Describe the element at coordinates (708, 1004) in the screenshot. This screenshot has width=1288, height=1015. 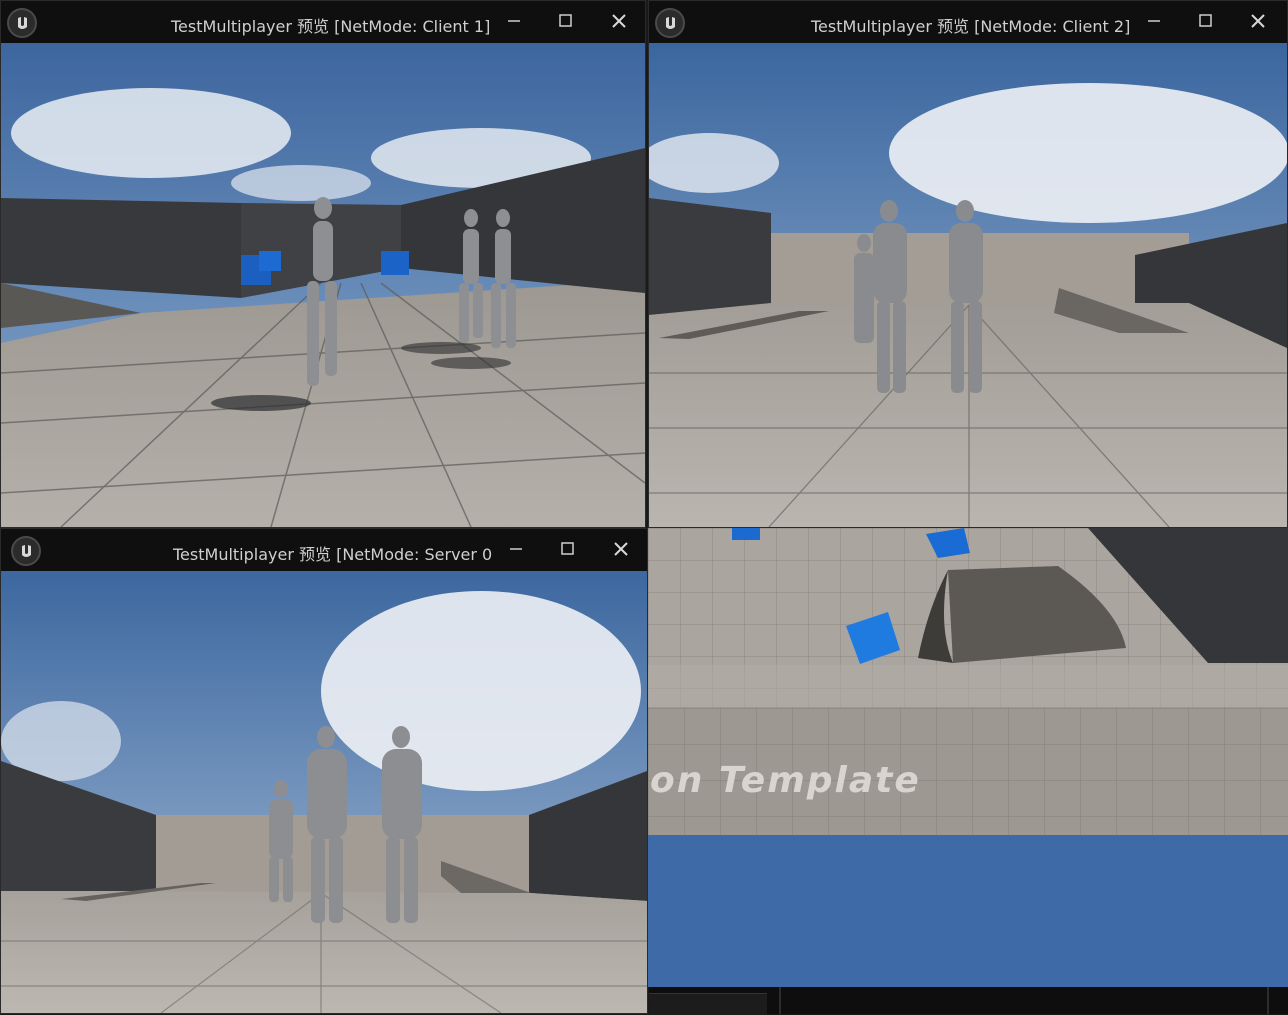
I see `editor-tab` at that location.